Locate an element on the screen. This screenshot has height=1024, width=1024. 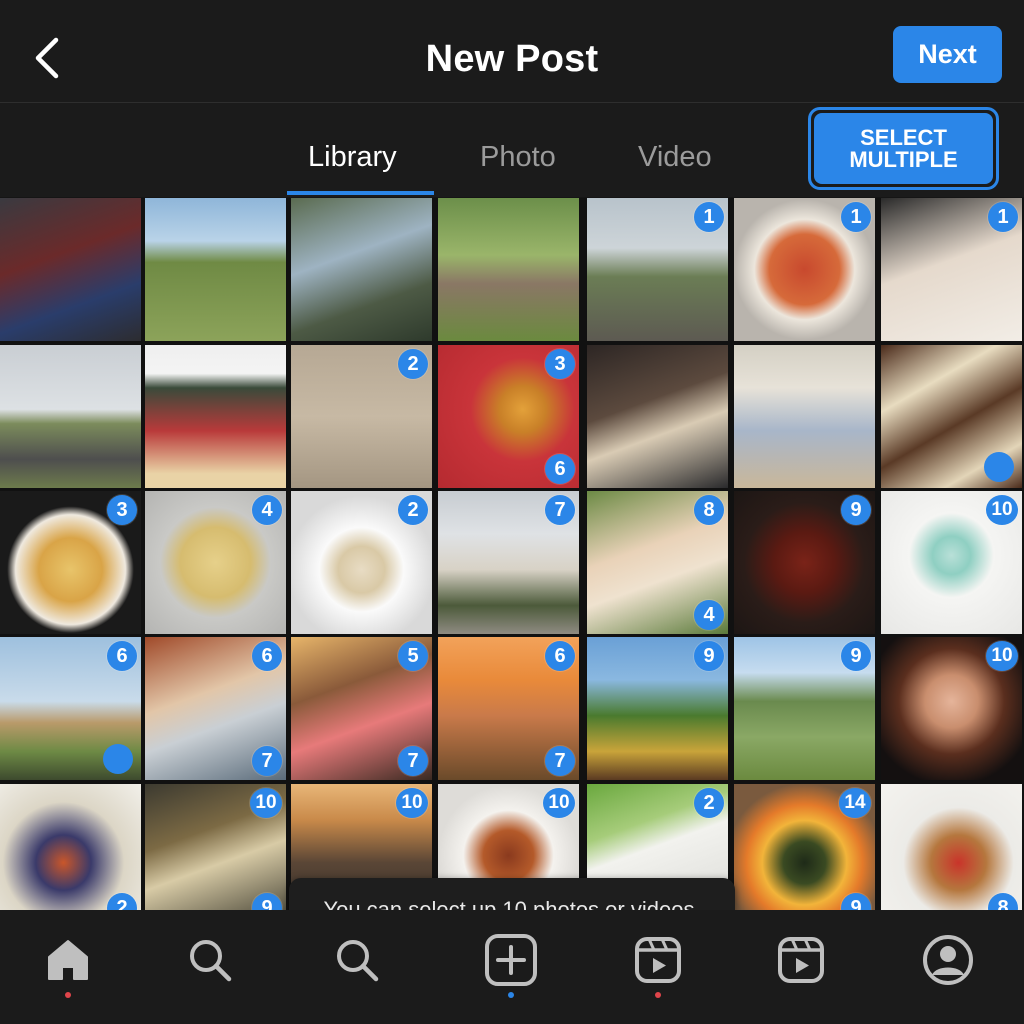
next-button: Next is located at coordinates (947, 54).